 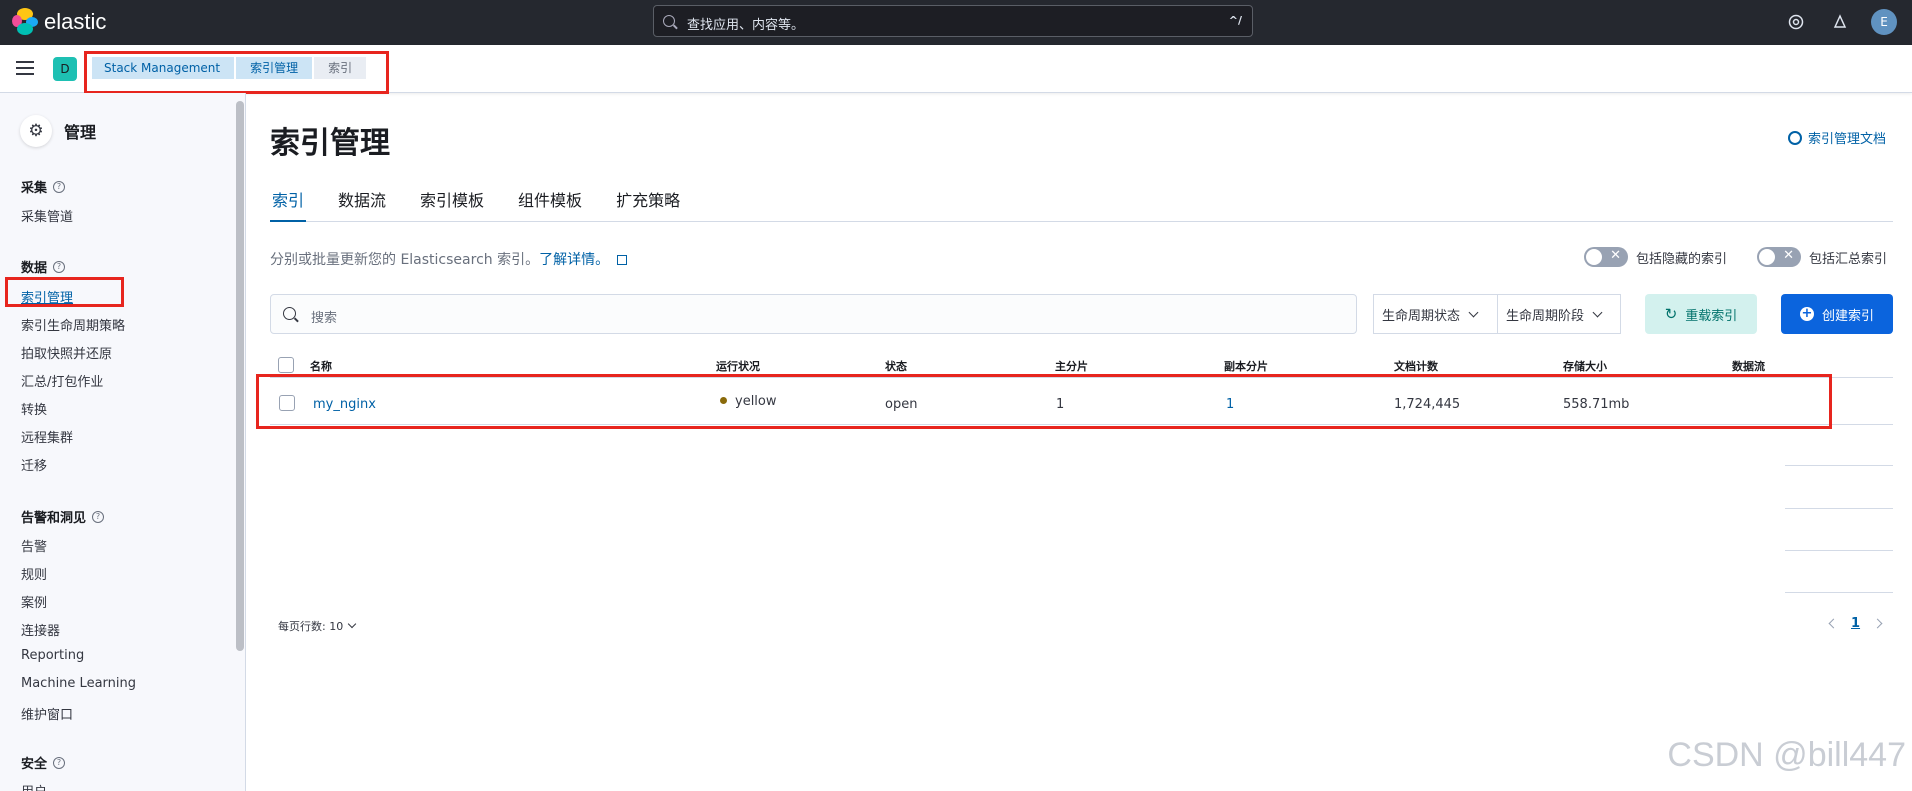 I want to click on space-avatar: D, so click(x=65, y=69).